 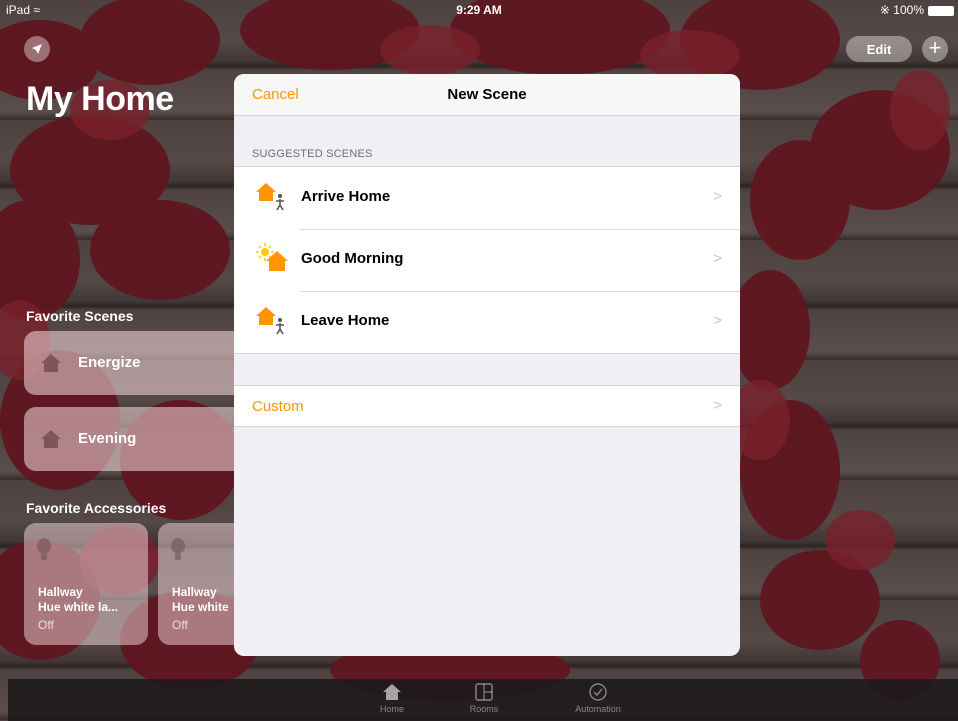 I want to click on add-button: +, so click(x=935, y=49).